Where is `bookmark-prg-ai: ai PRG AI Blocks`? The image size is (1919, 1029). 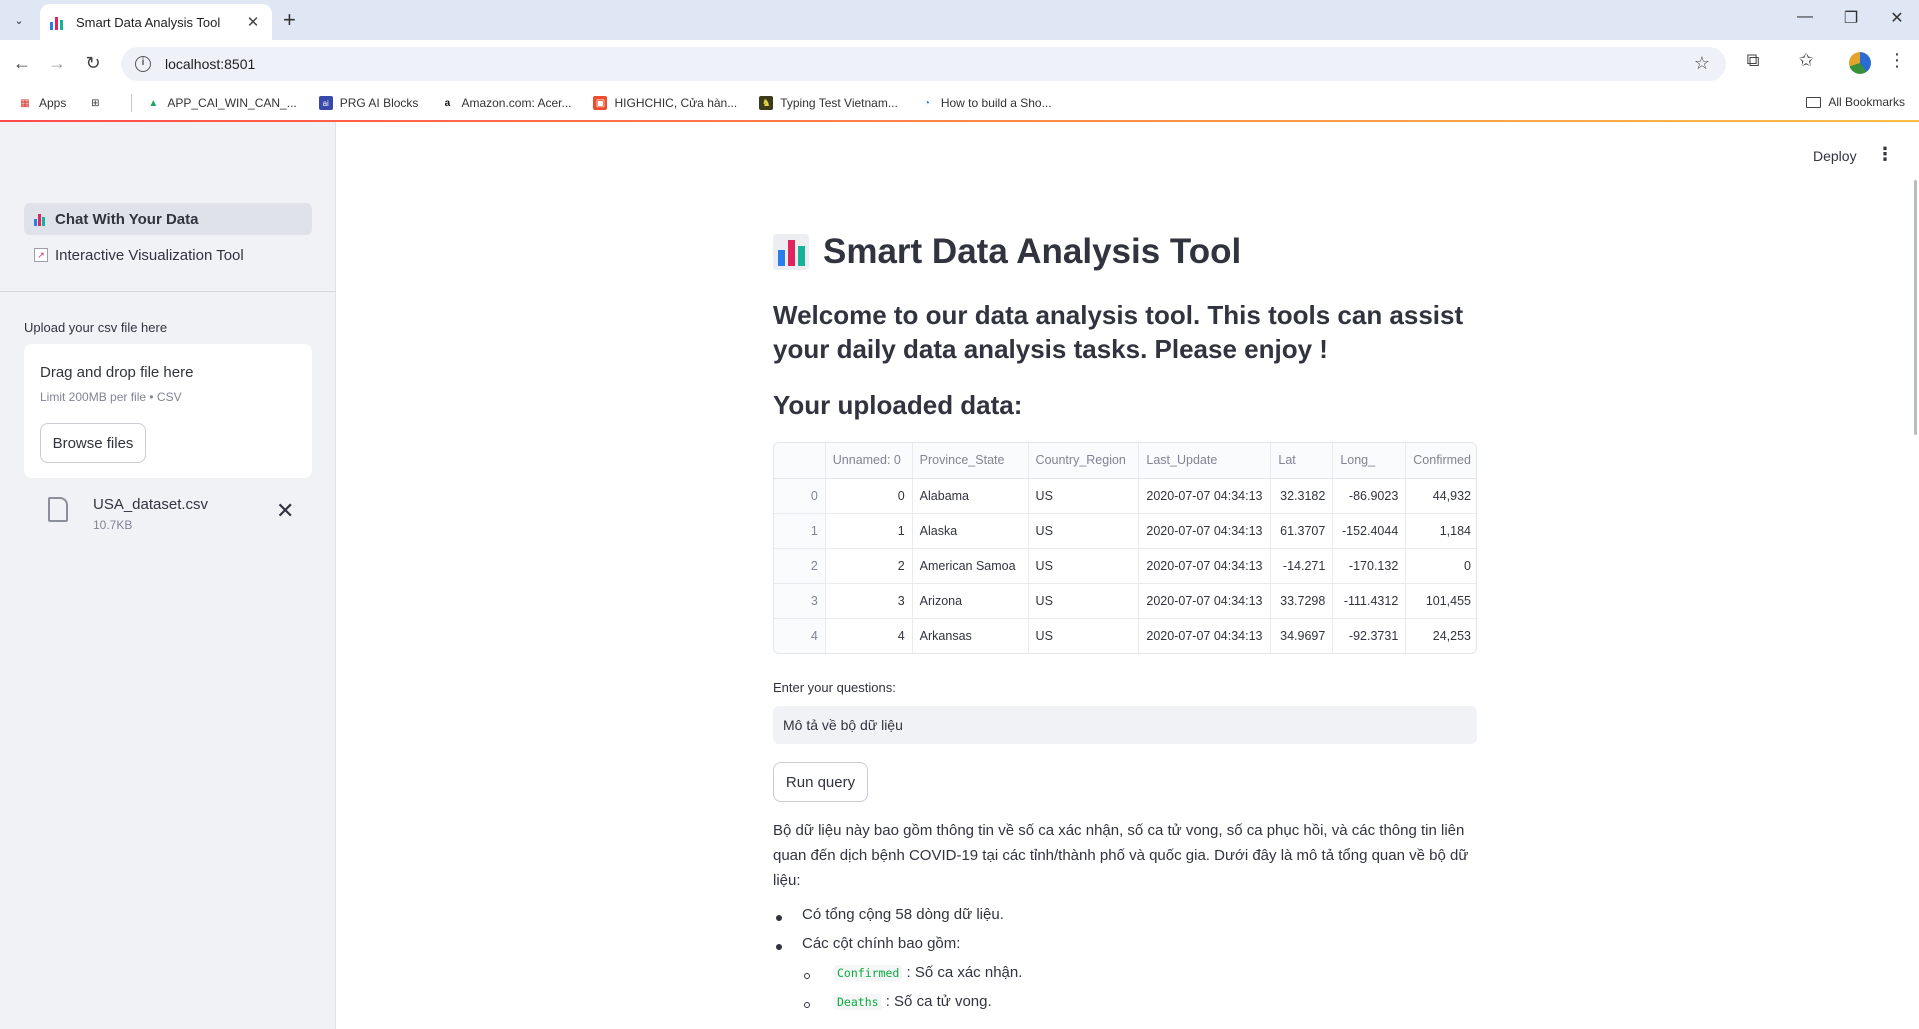
bookmark-prg-ai: ai PRG AI Blocks is located at coordinates (368, 103).